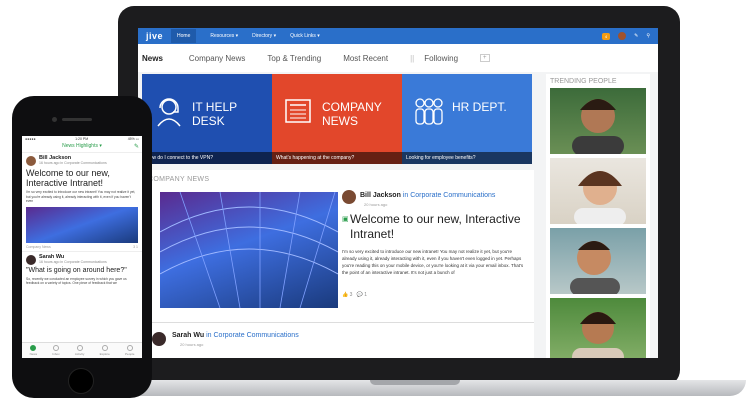 This screenshot has width=748, height=402. Describe the element at coordinates (352, 114) in the screenshot. I see `tile-title: COMPANY NEWS` at that location.